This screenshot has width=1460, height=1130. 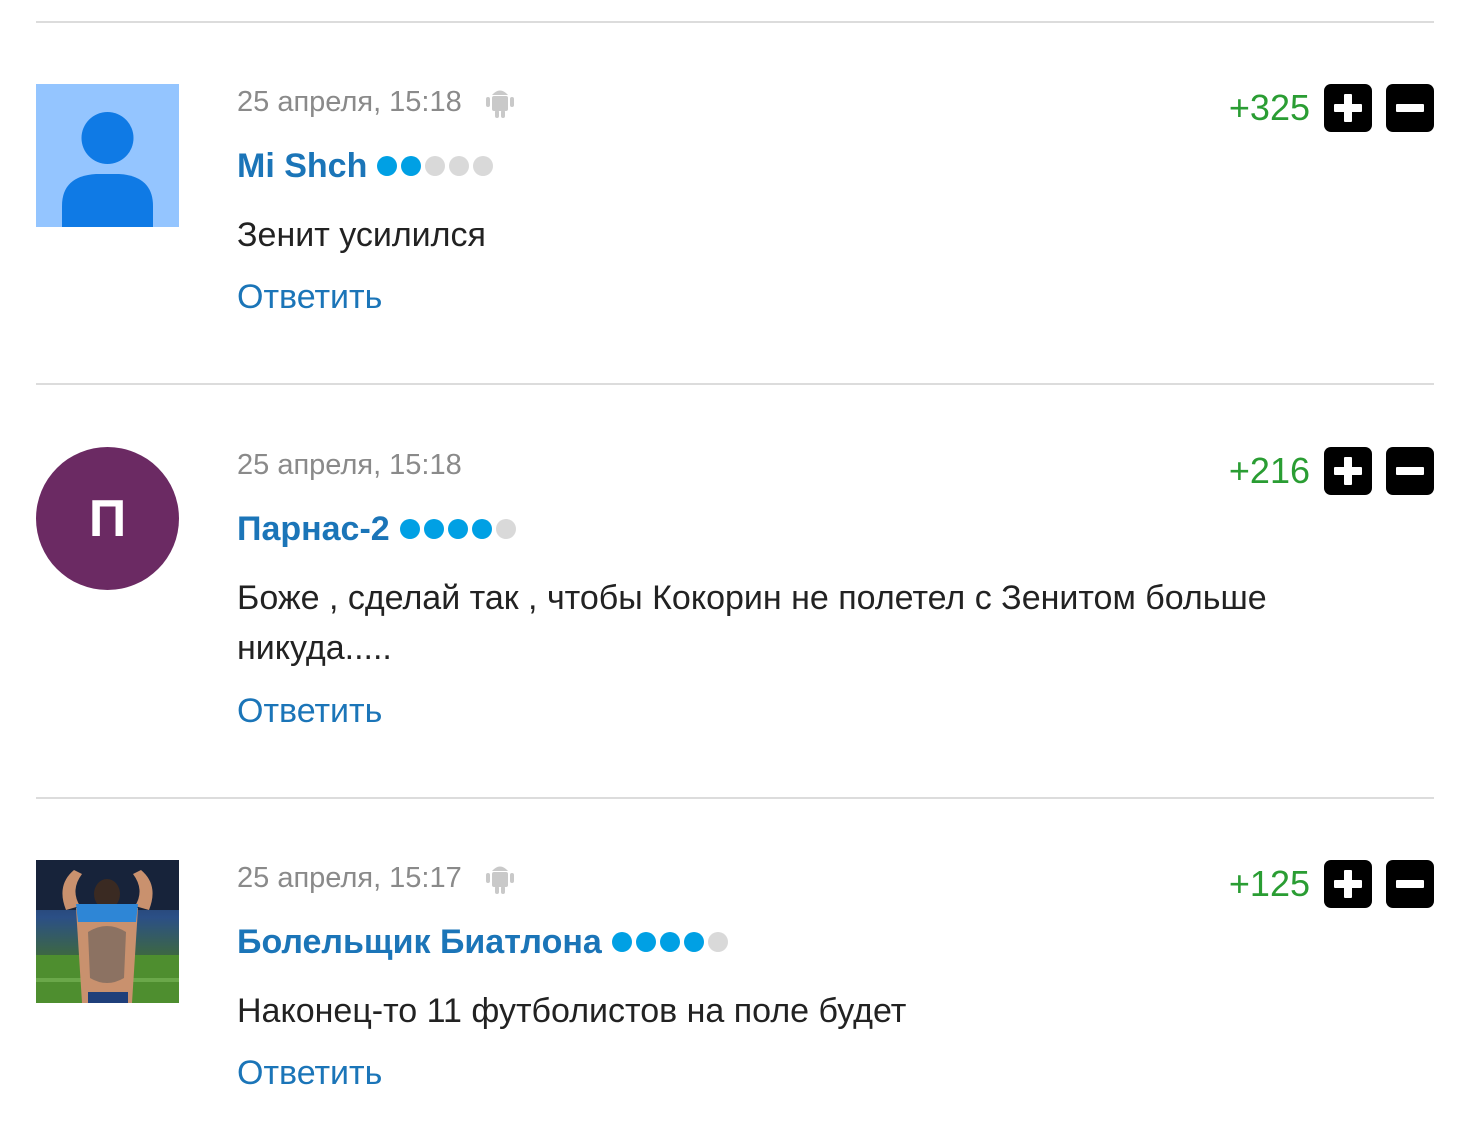 I want to click on author-name: Парнас-2, so click(x=313, y=529).